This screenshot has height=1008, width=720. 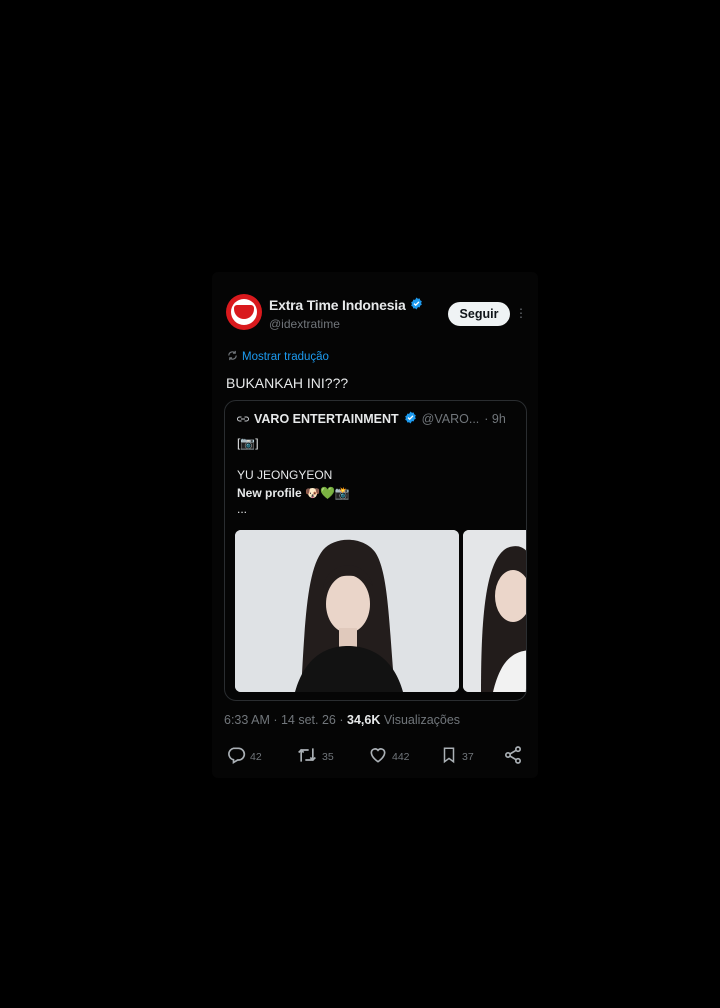 What do you see at coordinates (364, 720) in the screenshot?
I see `views-count: 34,6K` at bounding box center [364, 720].